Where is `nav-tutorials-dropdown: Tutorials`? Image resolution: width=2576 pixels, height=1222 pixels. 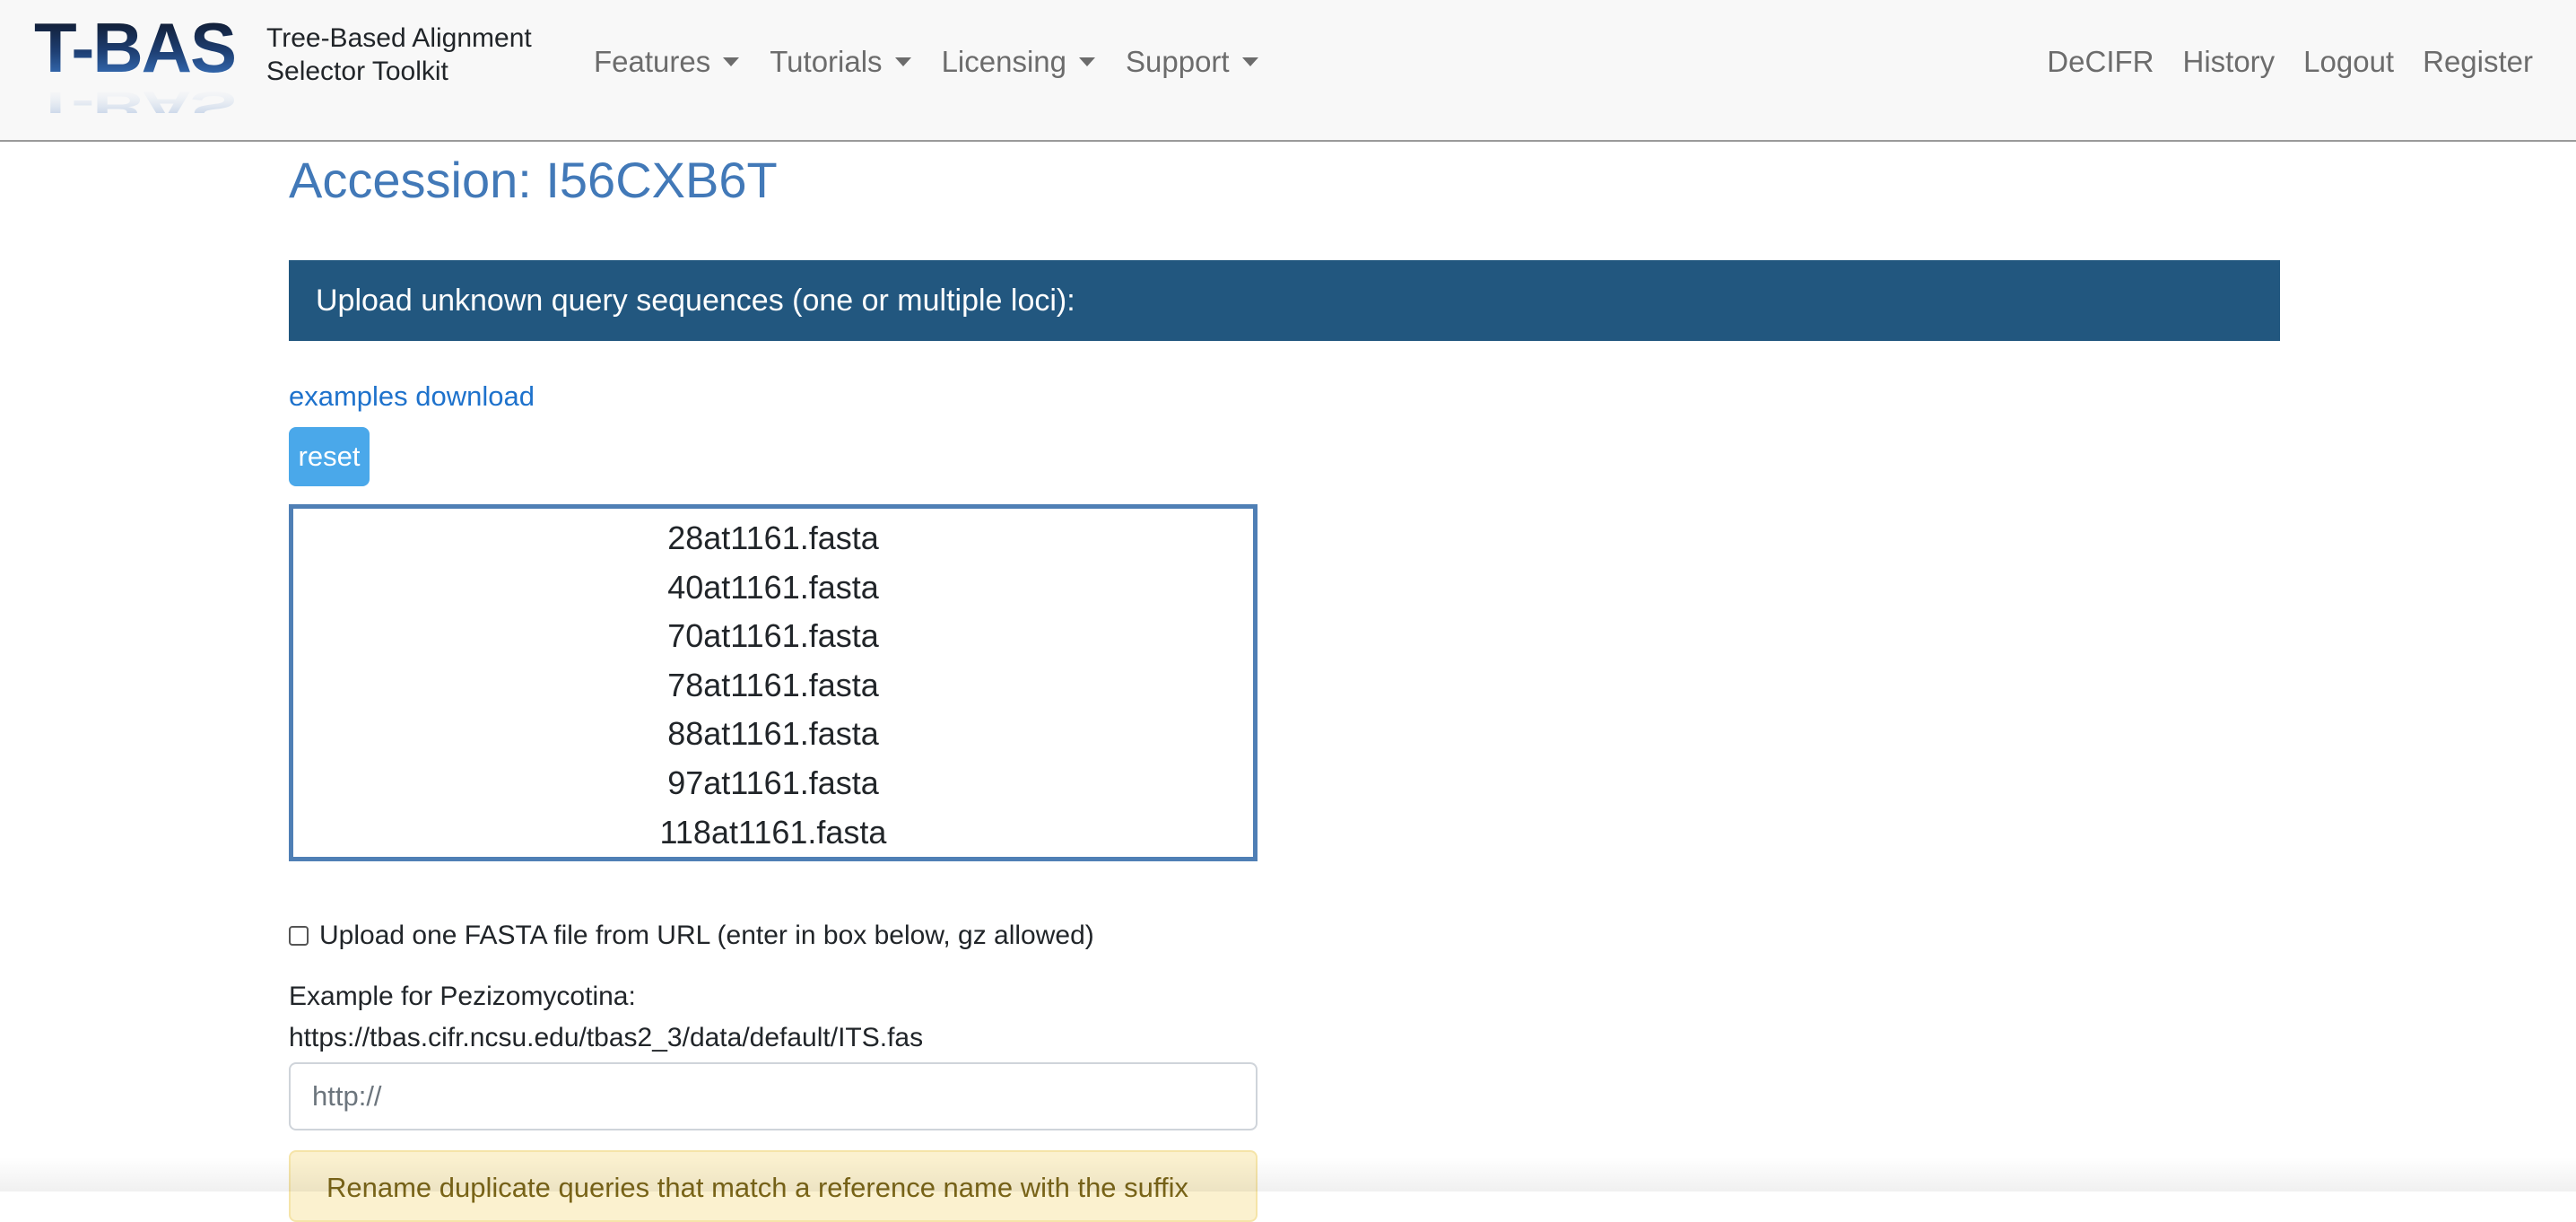
nav-tutorials-dropdown: Tutorials is located at coordinates (840, 62).